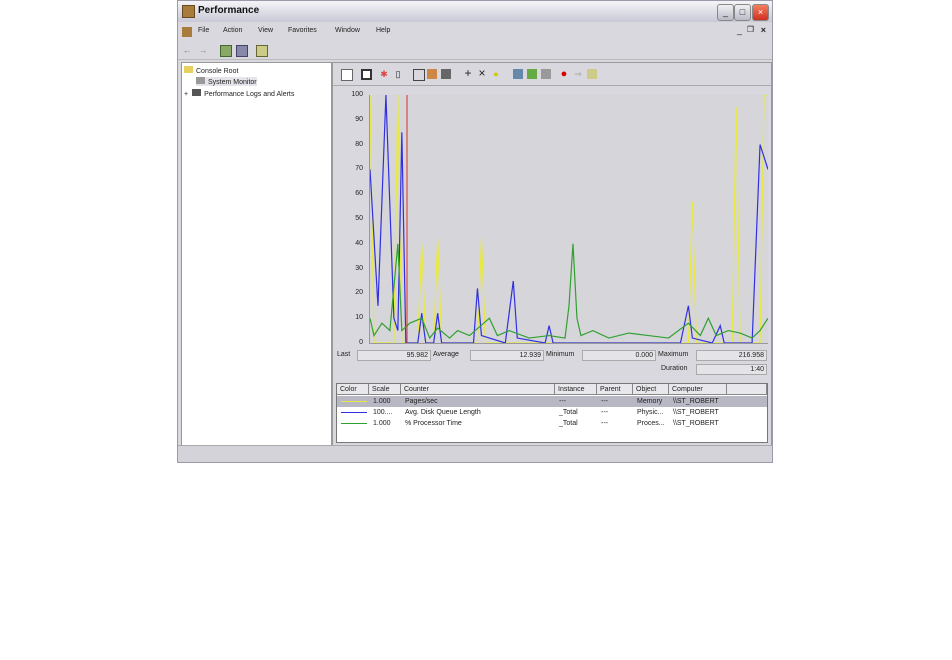 The height and width of the screenshot is (660, 952). I want to click on average-label: Average, so click(446, 354).